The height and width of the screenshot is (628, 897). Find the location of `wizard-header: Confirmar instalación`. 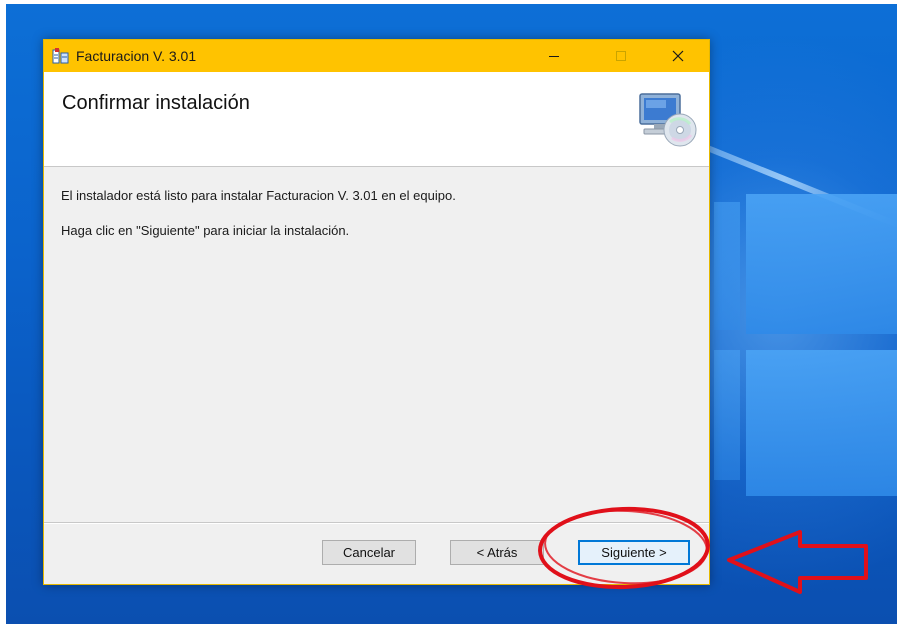

wizard-header: Confirmar instalación is located at coordinates (376, 119).